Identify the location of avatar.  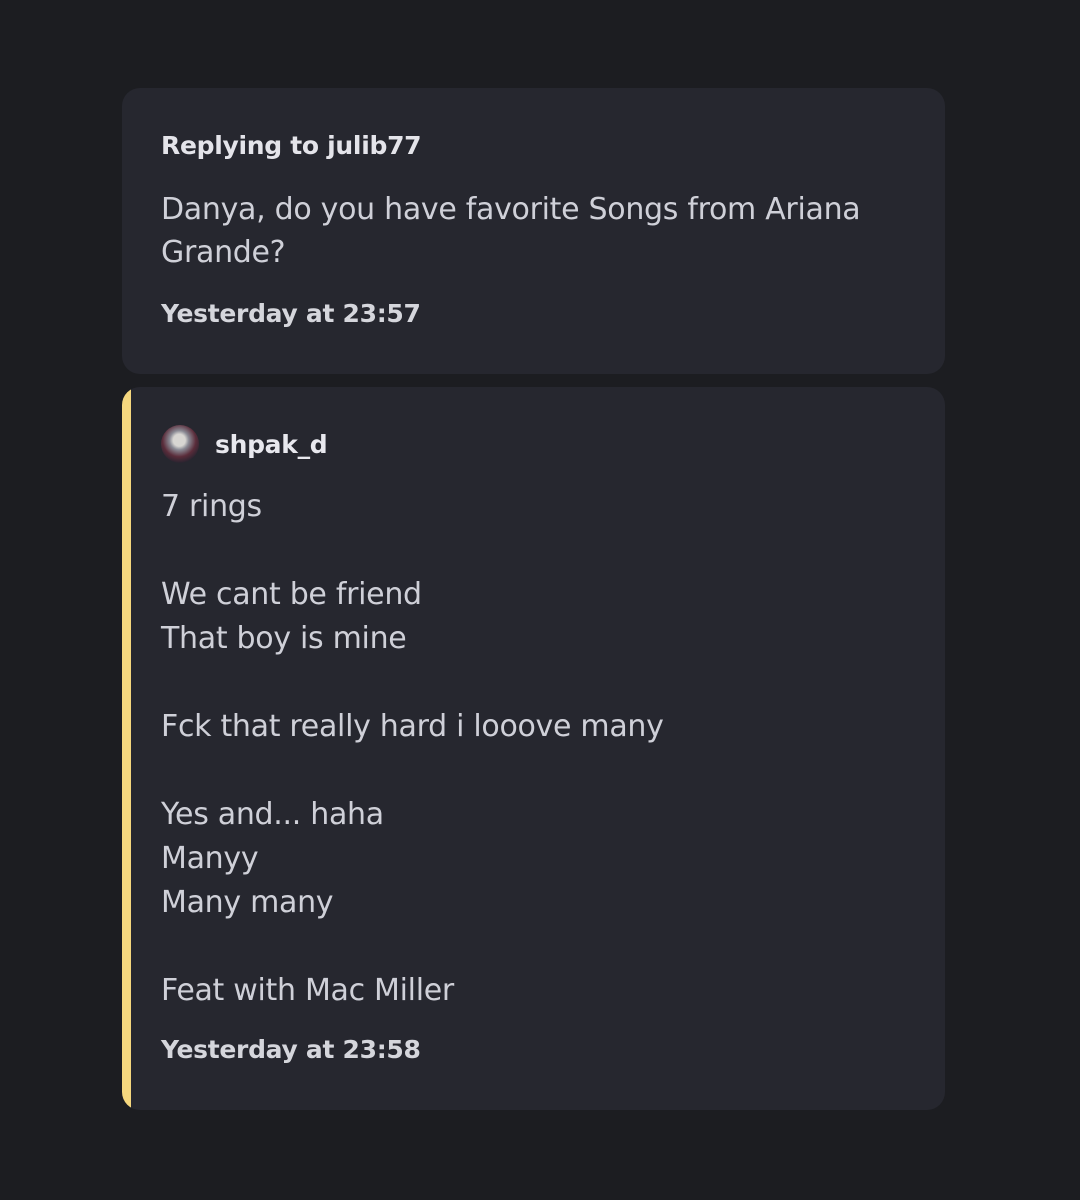
(180, 444).